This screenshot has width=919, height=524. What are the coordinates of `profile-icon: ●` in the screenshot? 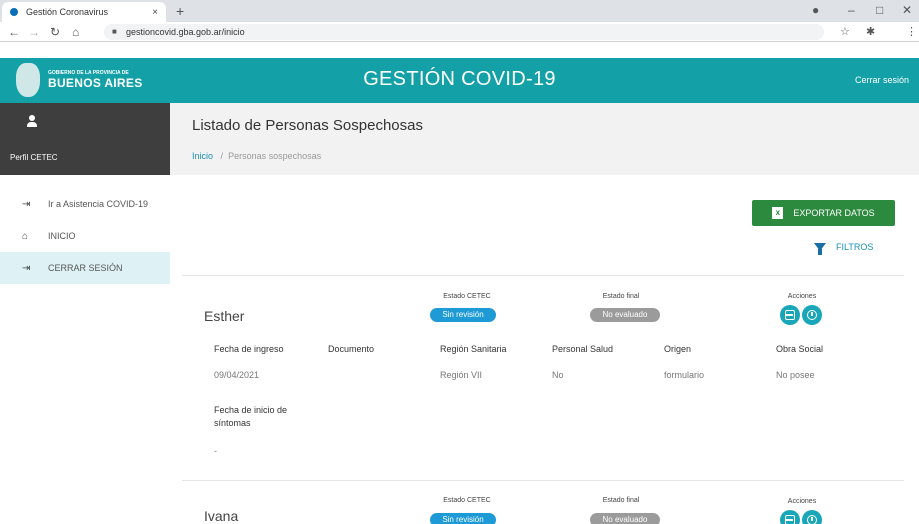 It's located at (815, 10).